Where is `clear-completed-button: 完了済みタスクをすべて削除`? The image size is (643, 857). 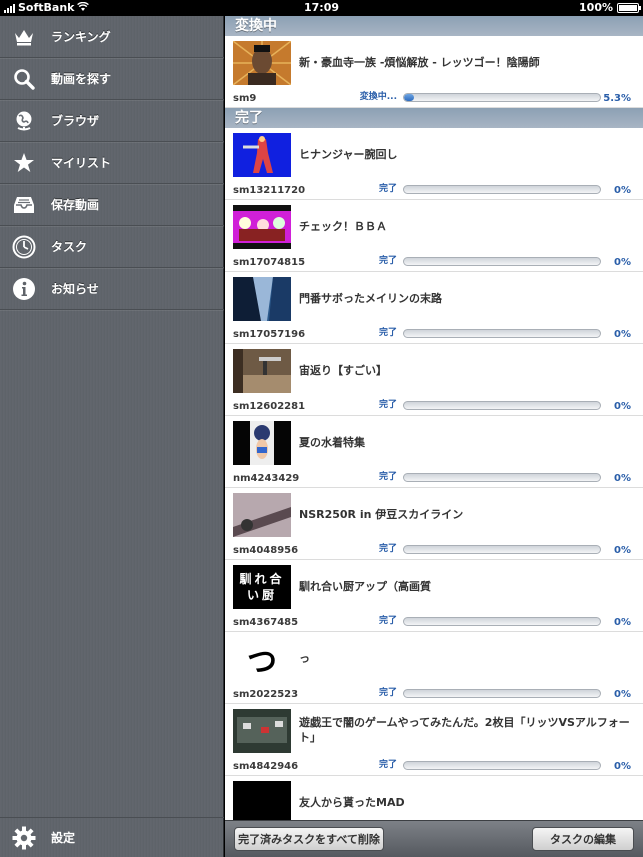 clear-completed-button: 完了済みタスクをすべて削除 is located at coordinates (309, 839).